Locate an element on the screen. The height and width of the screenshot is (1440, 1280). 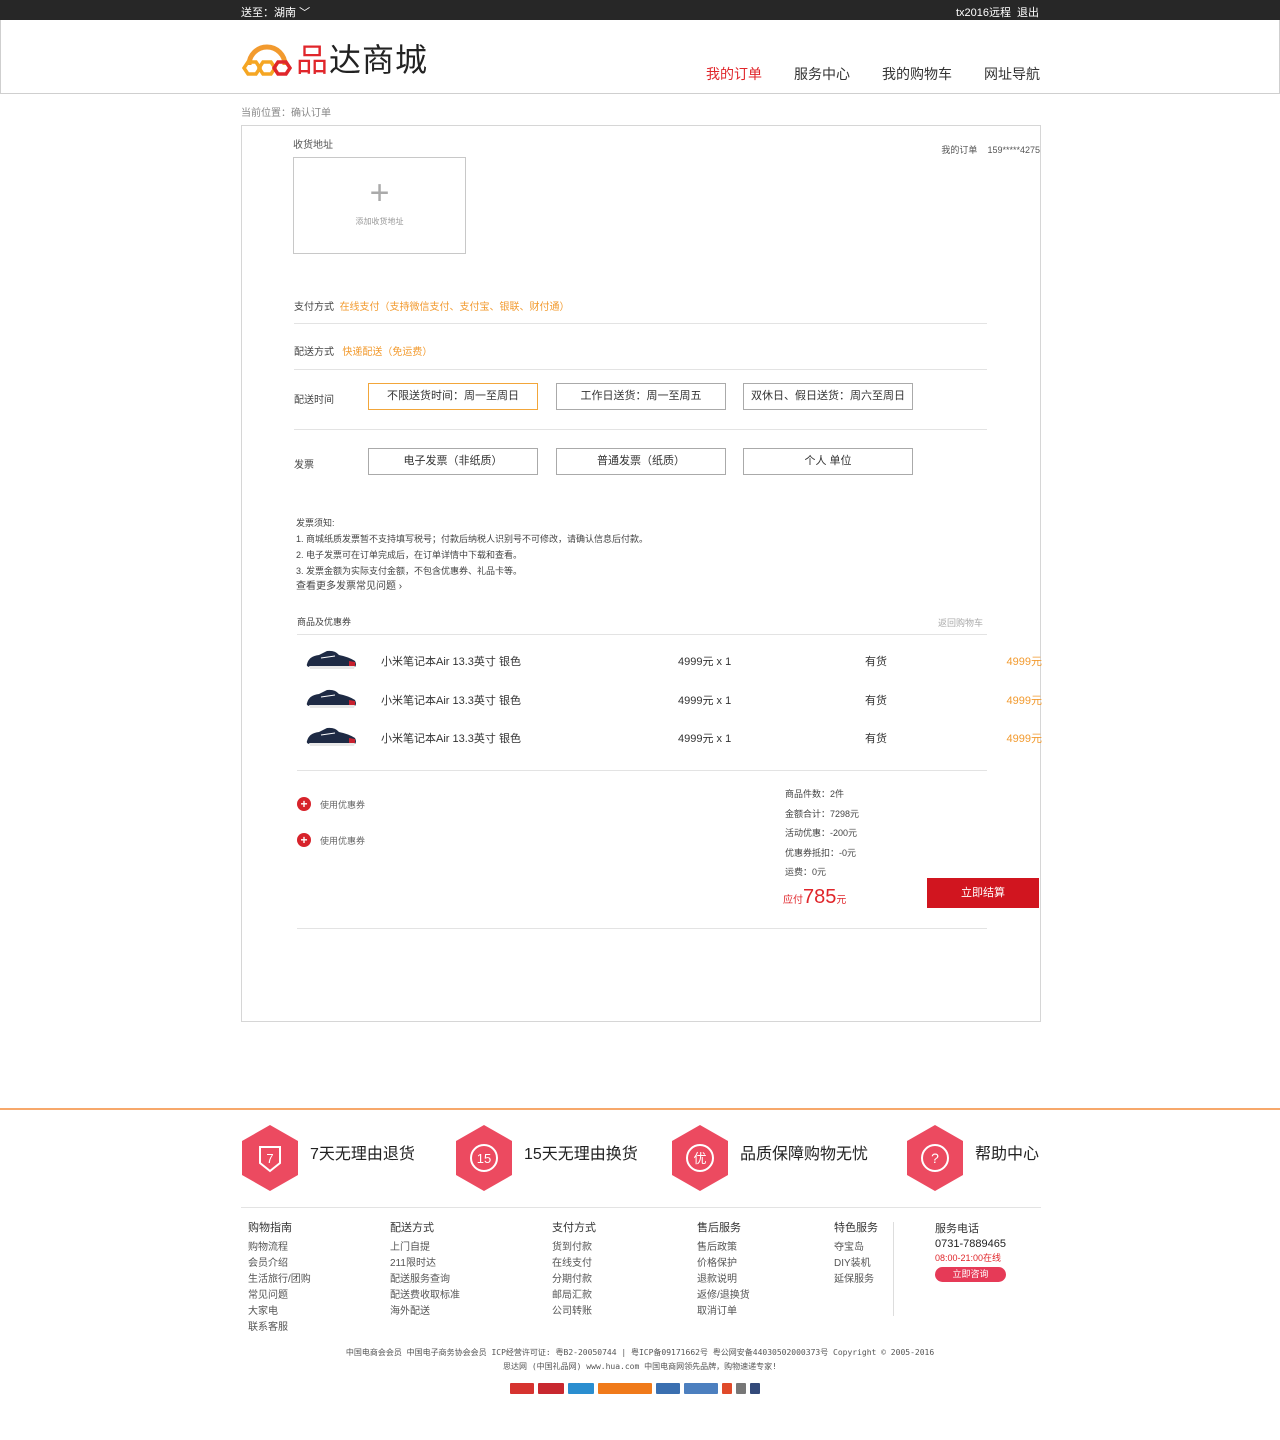
feature-quality-guarantee: 优 品质保障购物无忧 is located at coordinates (769, 1158).